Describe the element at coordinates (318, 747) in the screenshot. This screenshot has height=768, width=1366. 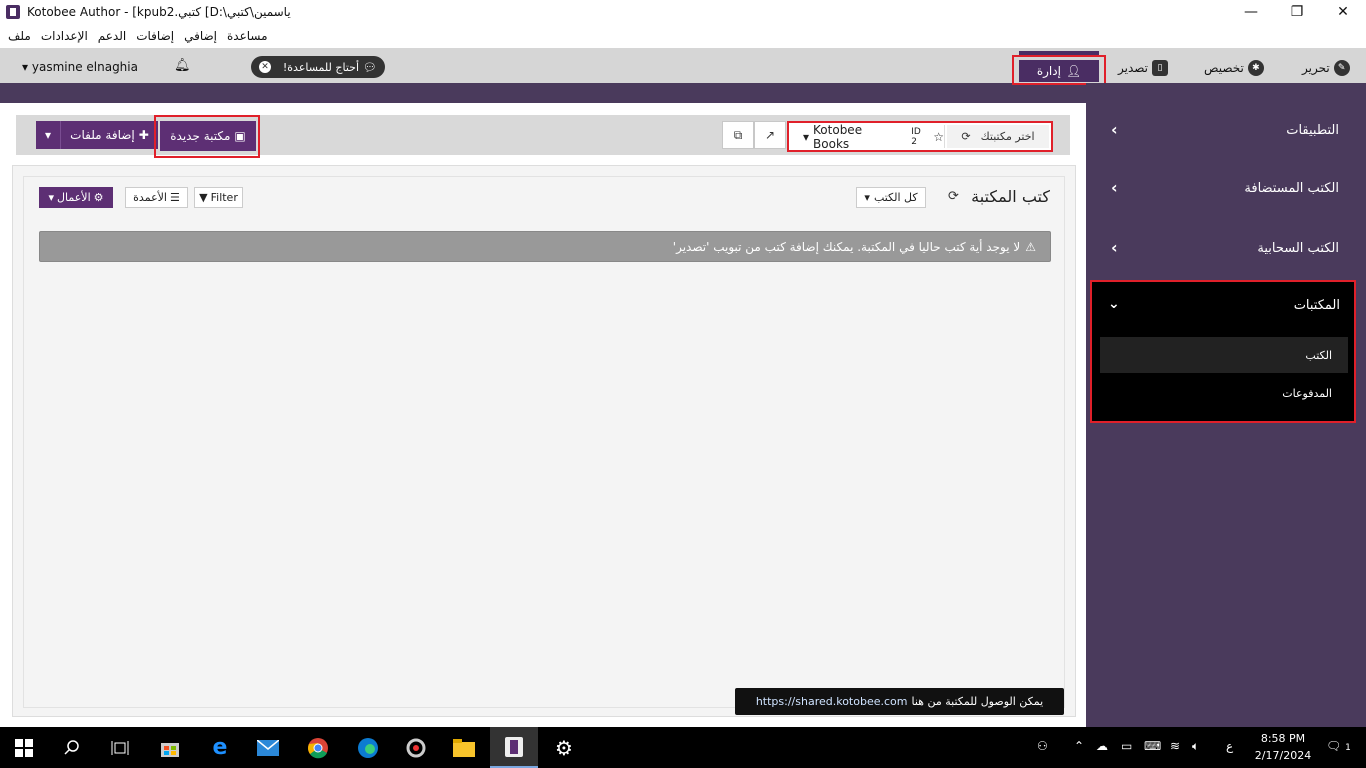
I see `chrome-taskbar-icon` at that location.